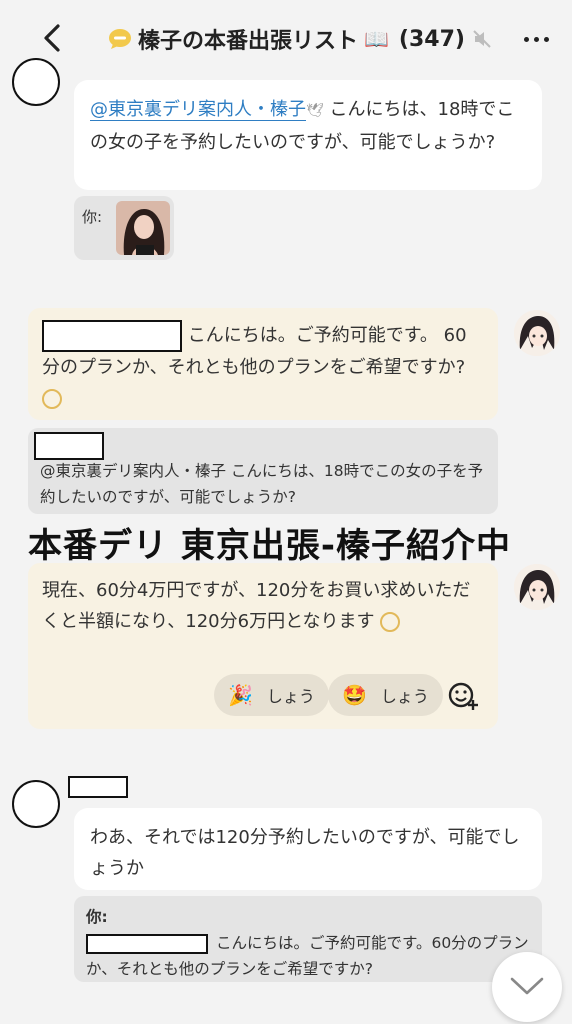 Image resolution: width=572 pixels, height=1024 pixels. What do you see at coordinates (354, 695) in the screenshot?
I see `star-struck-icon: 🤩` at bounding box center [354, 695].